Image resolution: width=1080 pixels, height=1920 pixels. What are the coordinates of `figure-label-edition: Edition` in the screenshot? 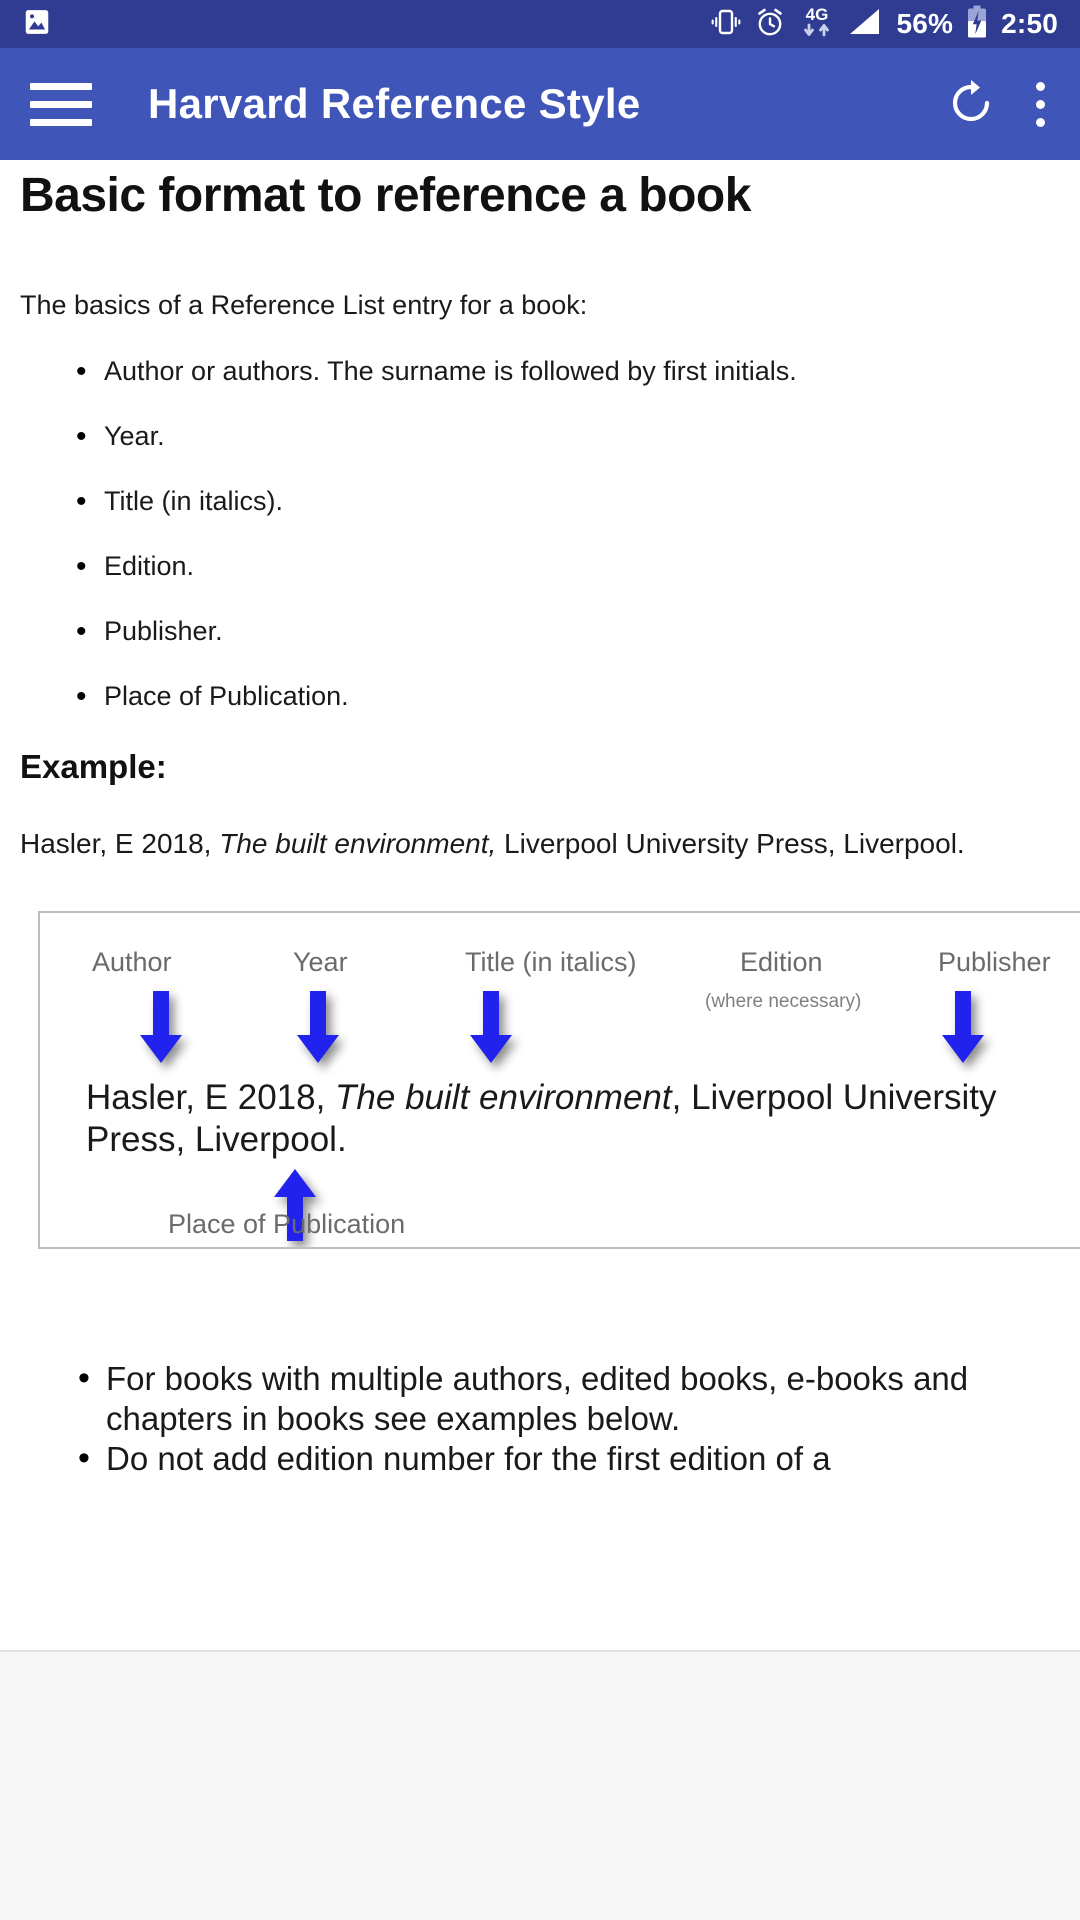 It's located at (781, 961).